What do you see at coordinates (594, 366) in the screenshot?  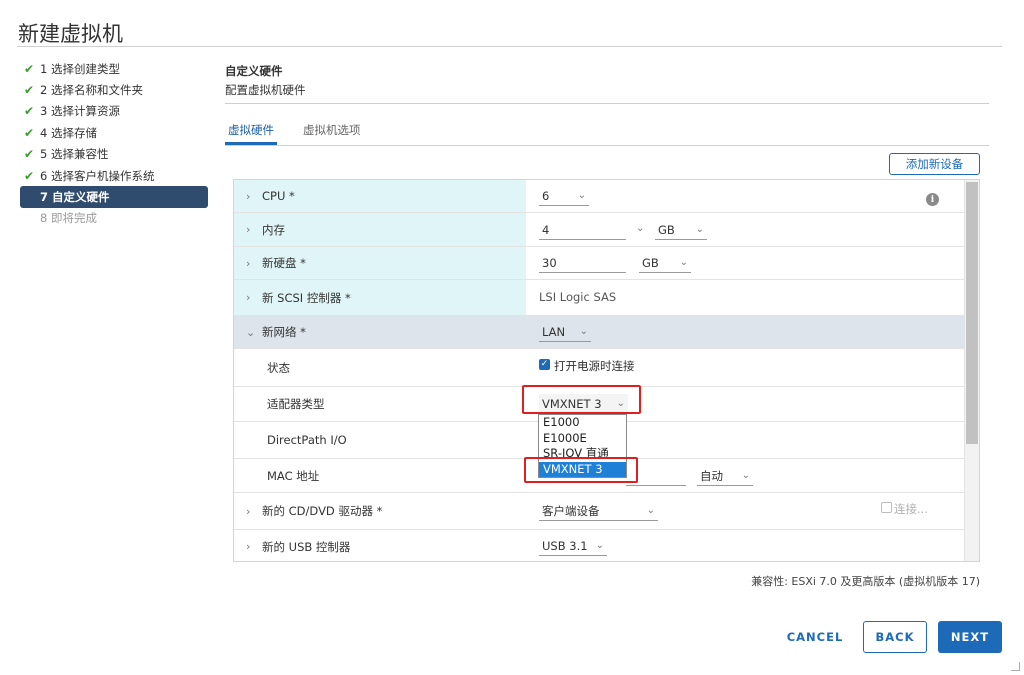 I see `checkbox-label: 打开电源时连接` at bounding box center [594, 366].